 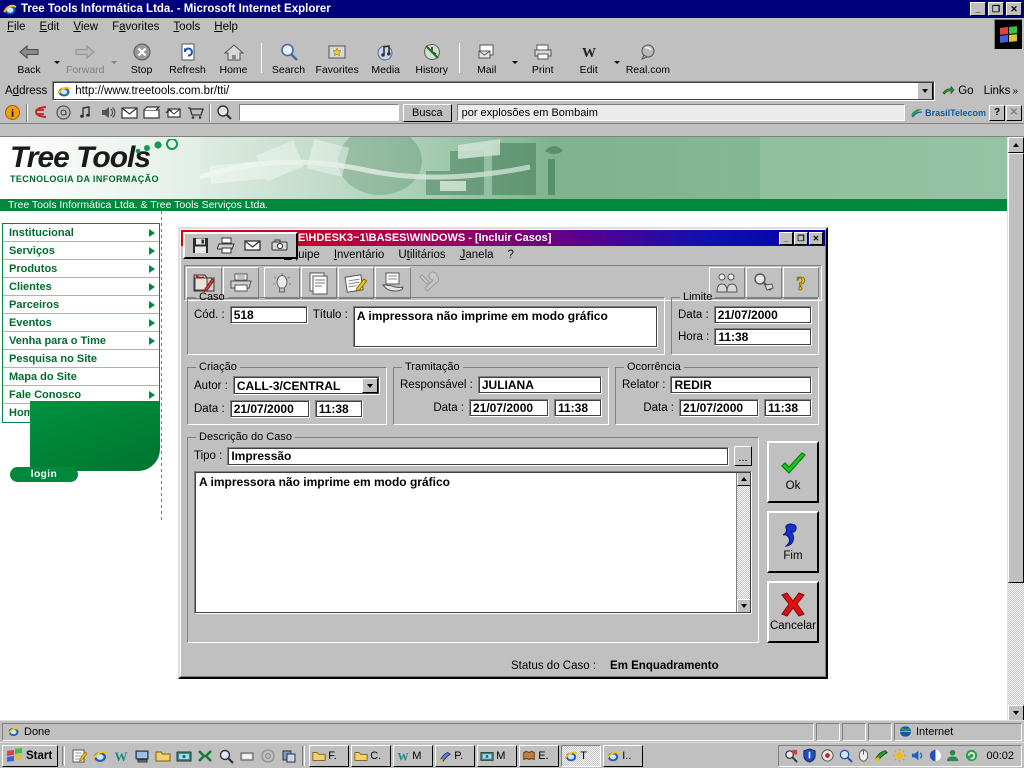 What do you see at coordinates (763, 337) in the screenshot?
I see `limite-hora-input: 11:38` at bounding box center [763, 337].